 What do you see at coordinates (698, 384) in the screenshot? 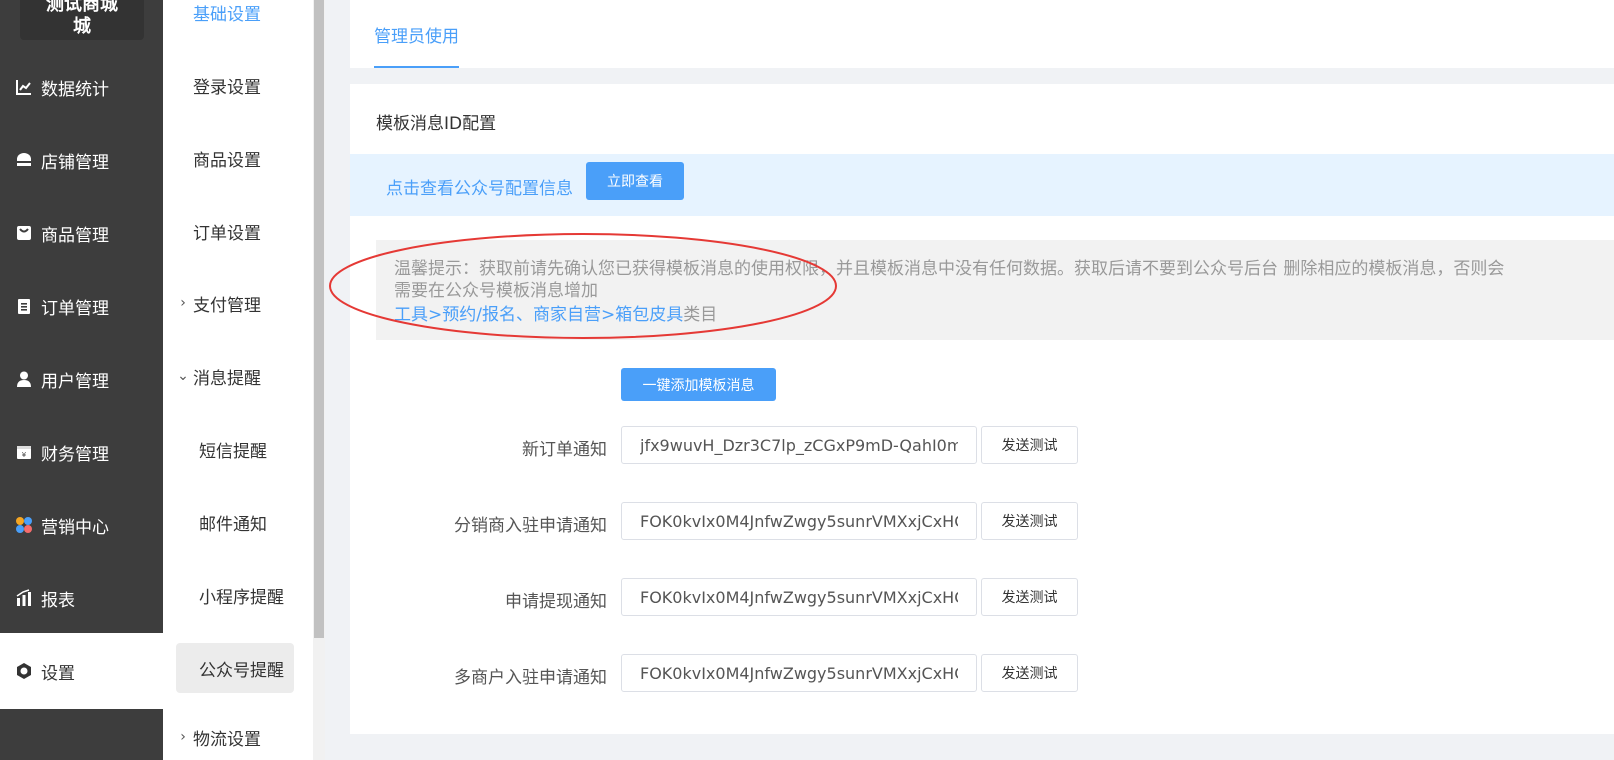
I see `add-template-button: 一键添加模板消息` at bounding box center [698, 384].